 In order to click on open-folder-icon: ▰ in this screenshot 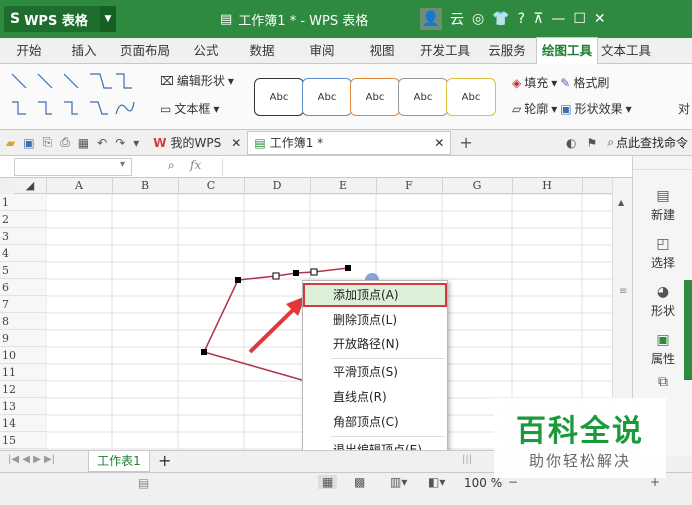, I will do `click(10, 143)`.